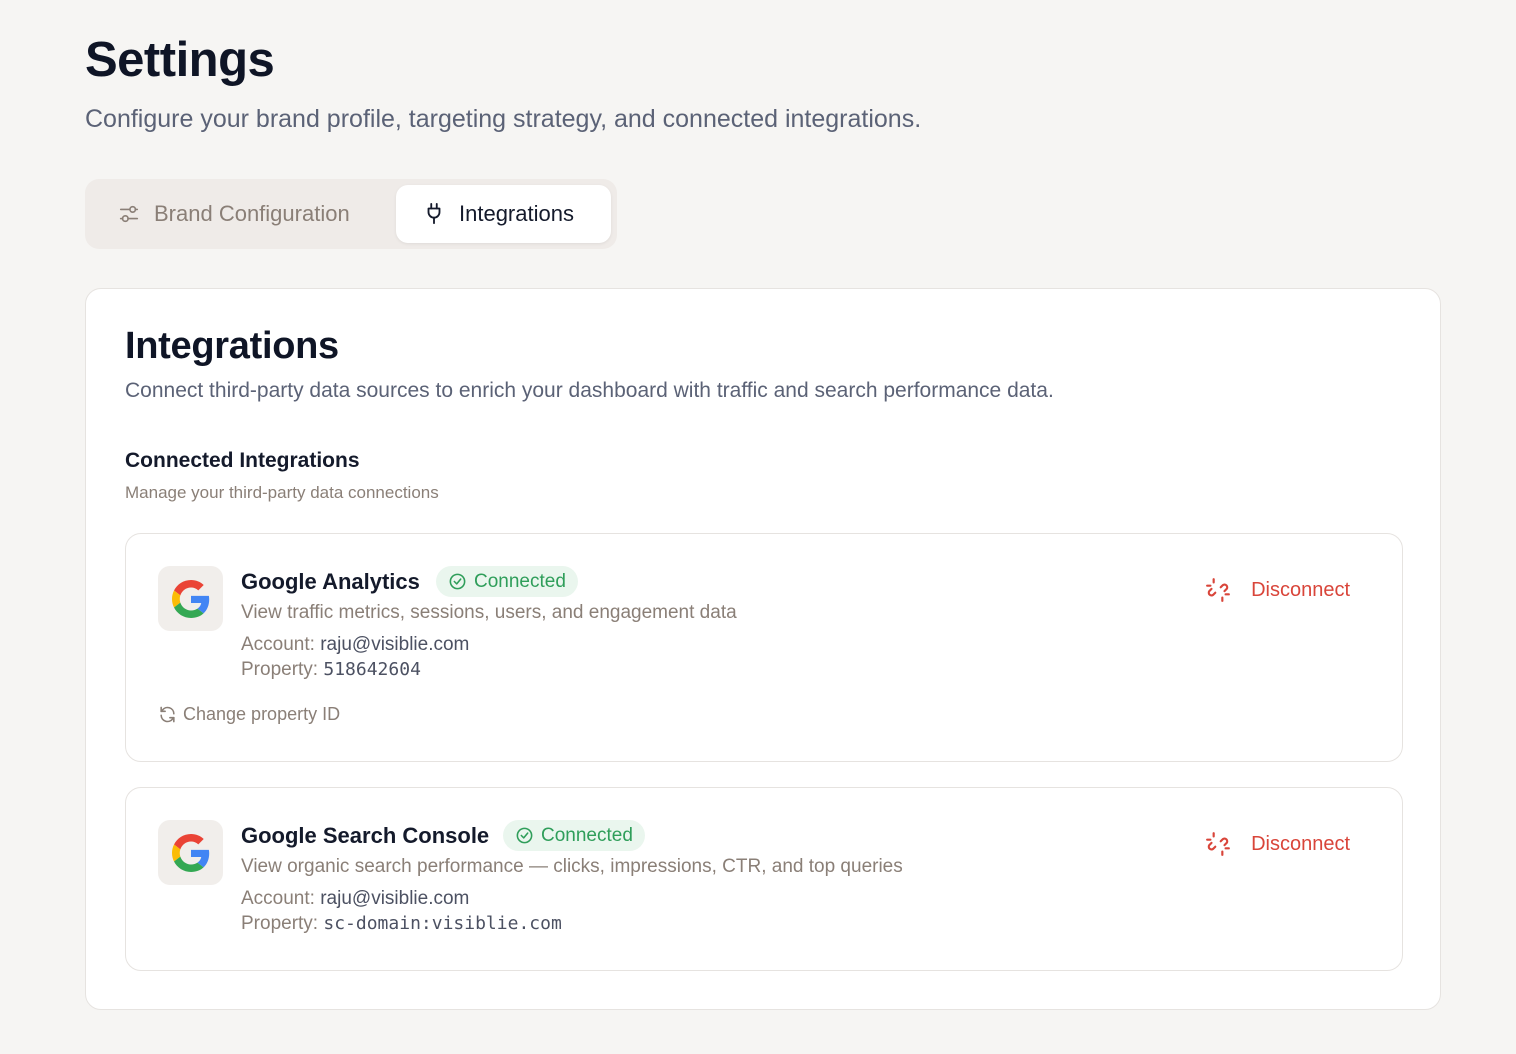  I want to click on tab-integrations: Integrations, so click(503, 214).